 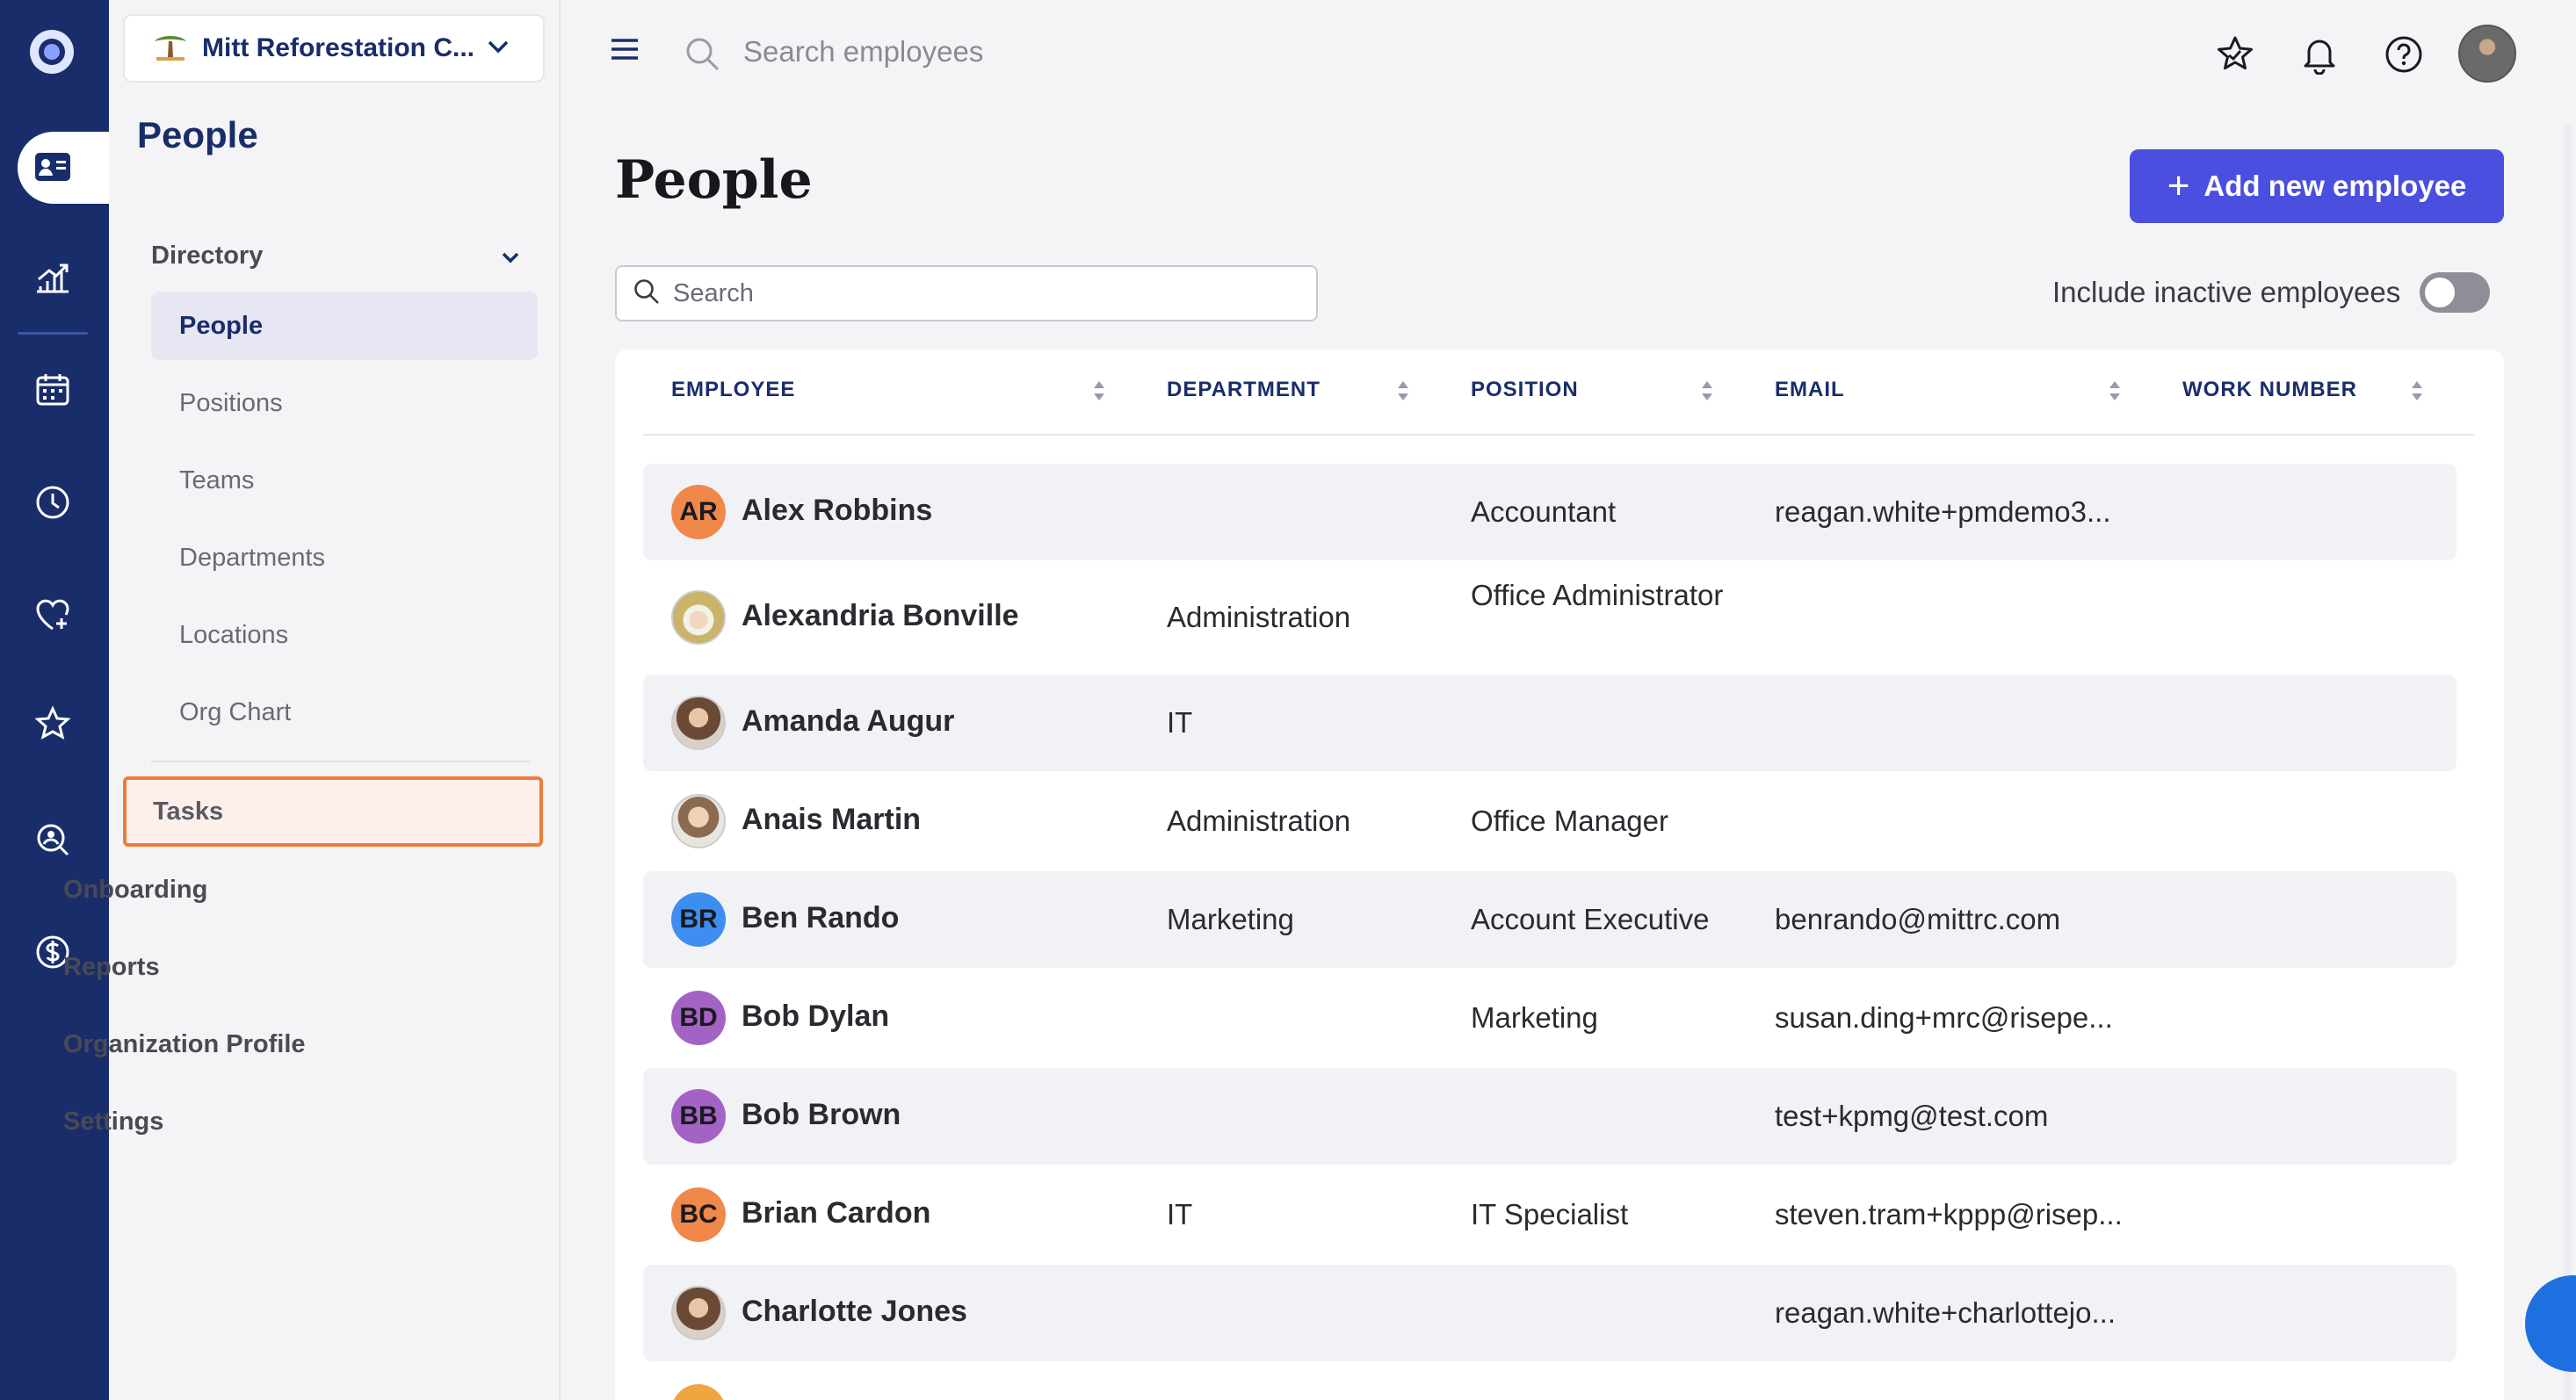 What do you see at coordinates (1525, 390) in the screenshot?
I see `column-header-position: POSITION` at bounding box center [1525, 390].